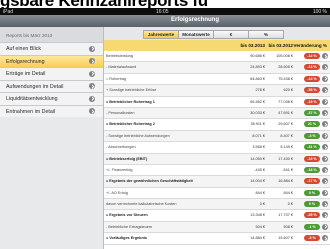 The width and height of the screenshot is (330, 249). What do you see at coordinates (29, 35) in the screenshot?
I see `sidebar-header-text: Reports bis März 2013` at bounding box center [29, 35].